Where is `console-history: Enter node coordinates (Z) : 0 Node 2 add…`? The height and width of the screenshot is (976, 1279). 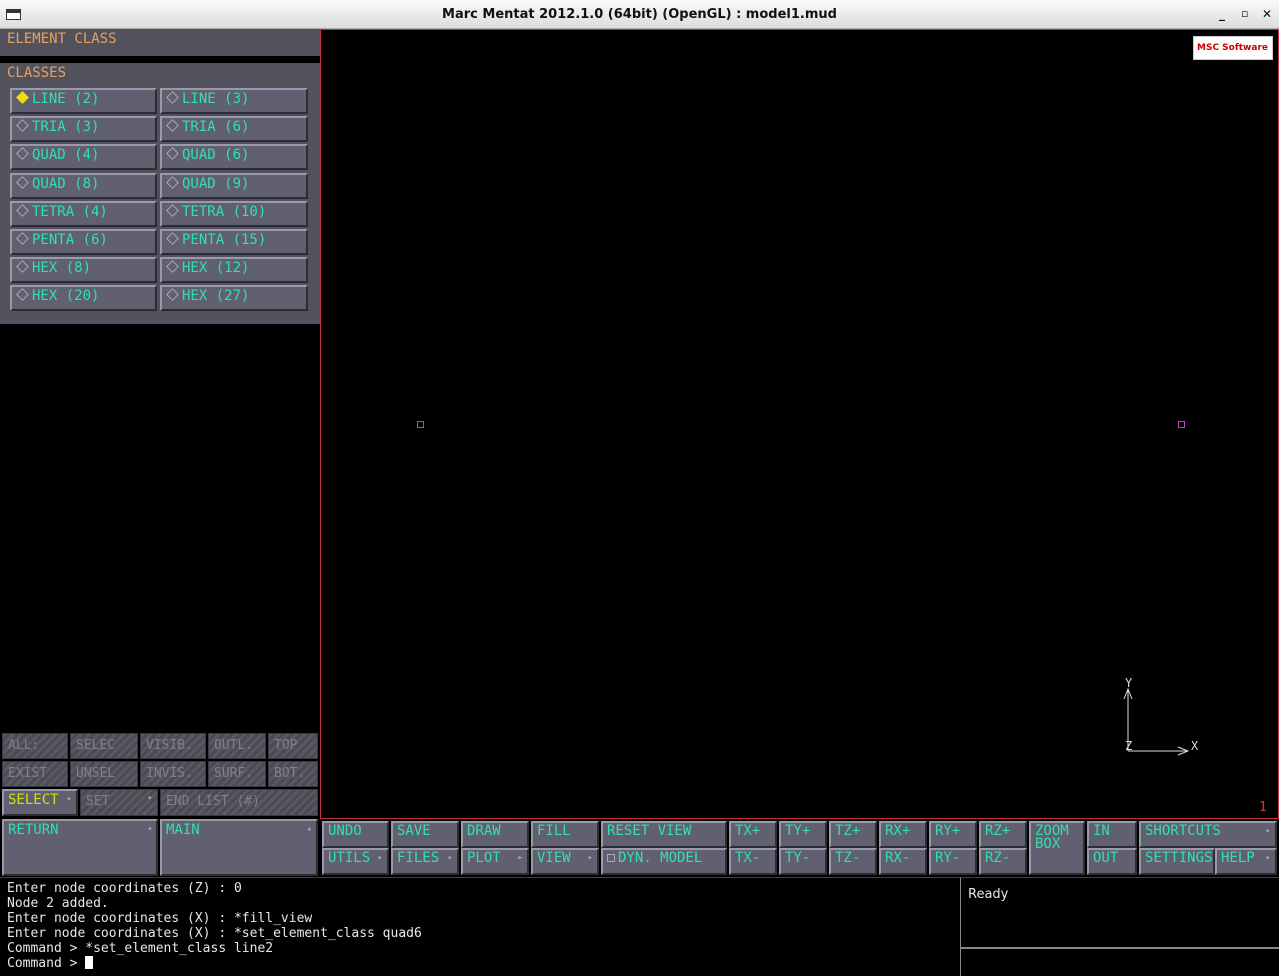
console-history: Enter node coordinates (Z) : 0 Node 2 add… is located at coordinates (480, 918).